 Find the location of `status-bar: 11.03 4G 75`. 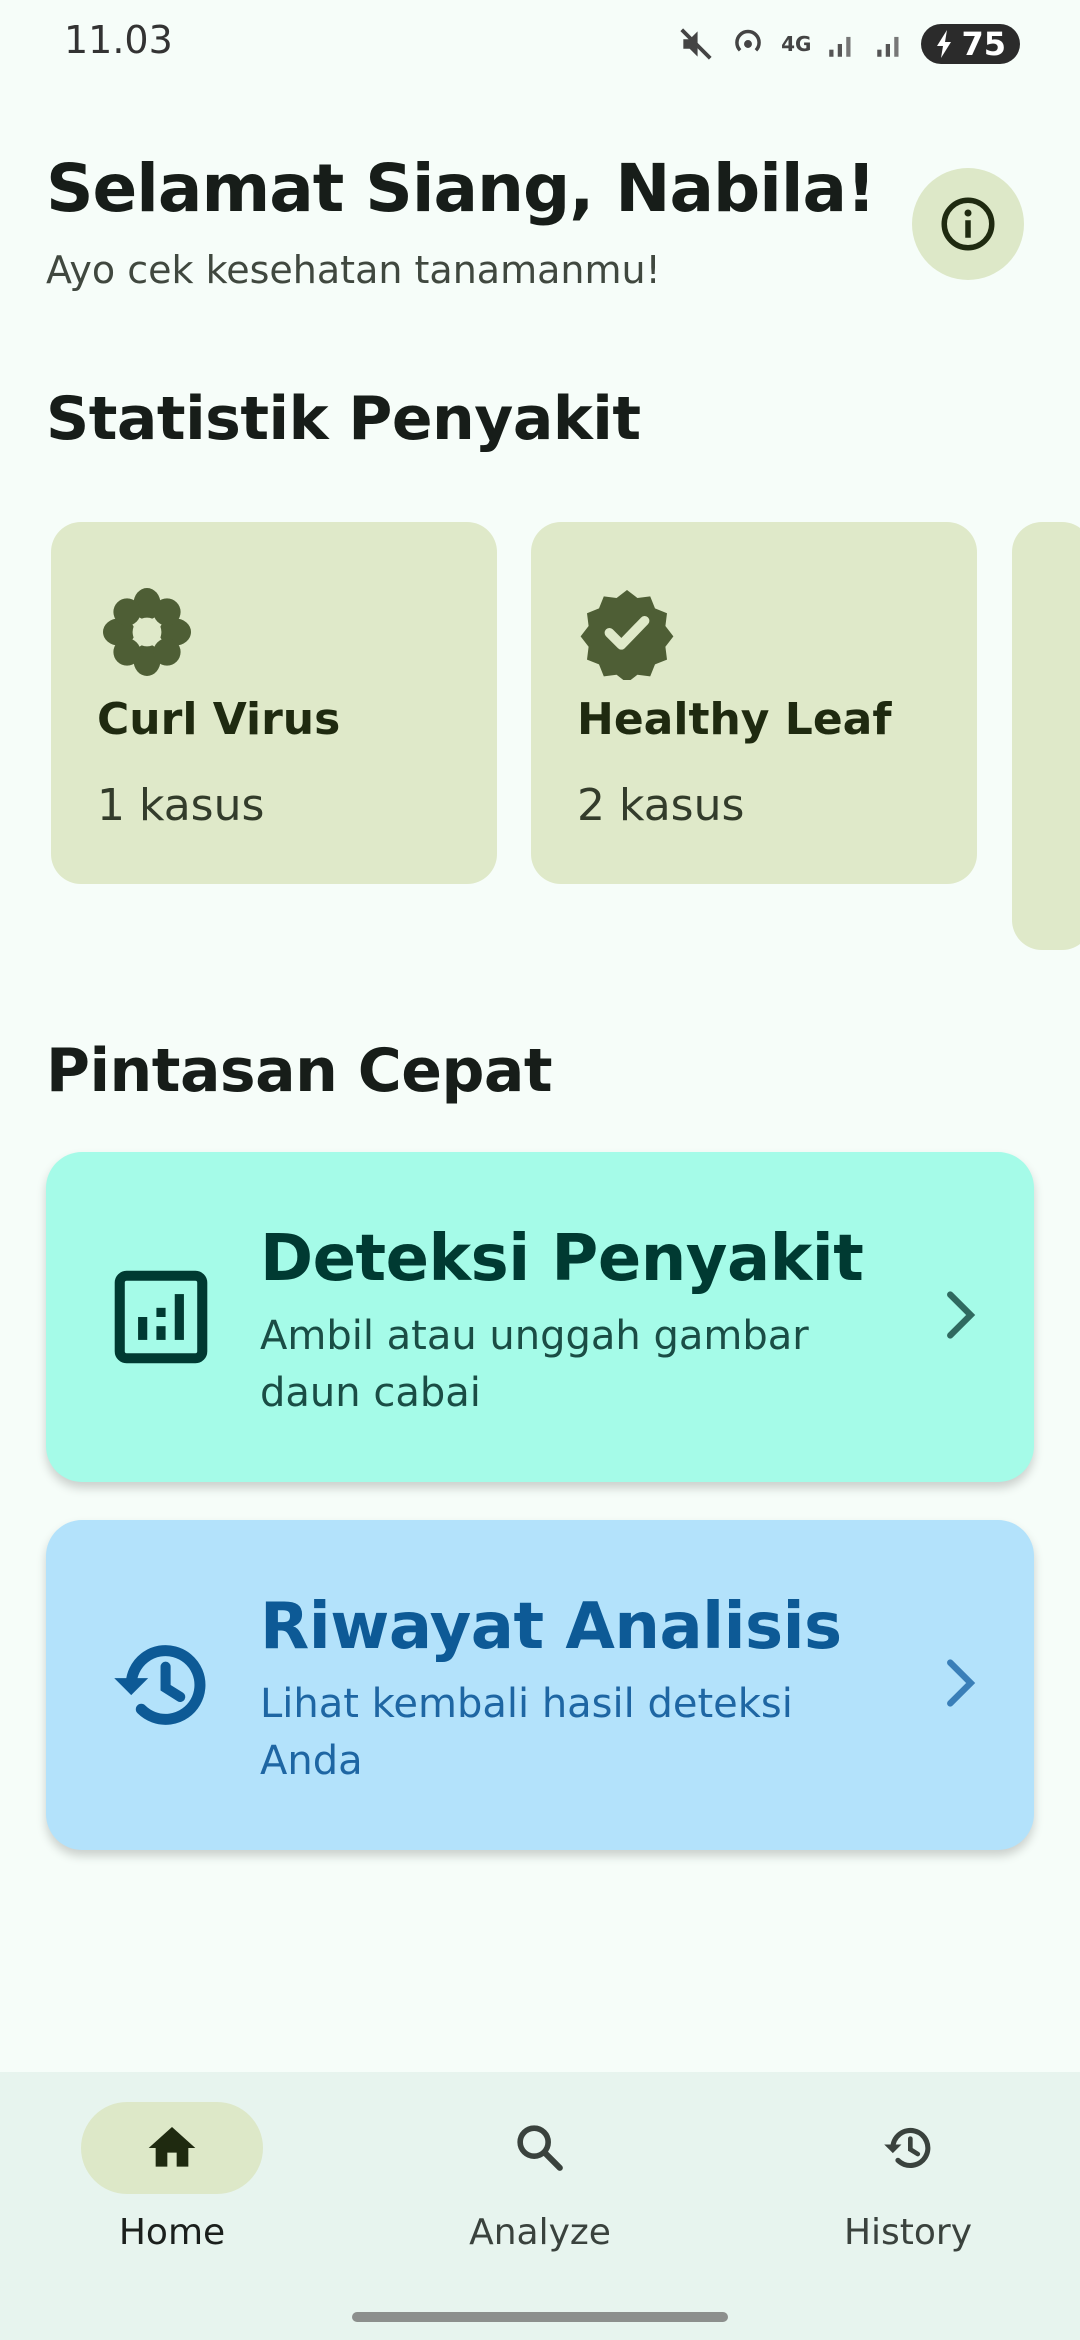

status-bar: 11.03 4G 75 is located at coordinates (540, 42).